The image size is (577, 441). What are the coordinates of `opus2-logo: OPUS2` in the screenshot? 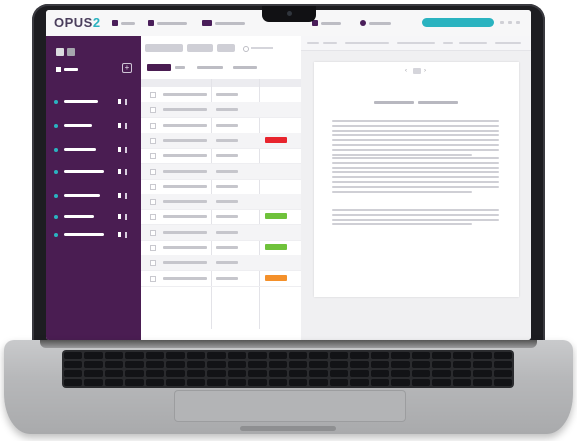 It's located at (77, 22).